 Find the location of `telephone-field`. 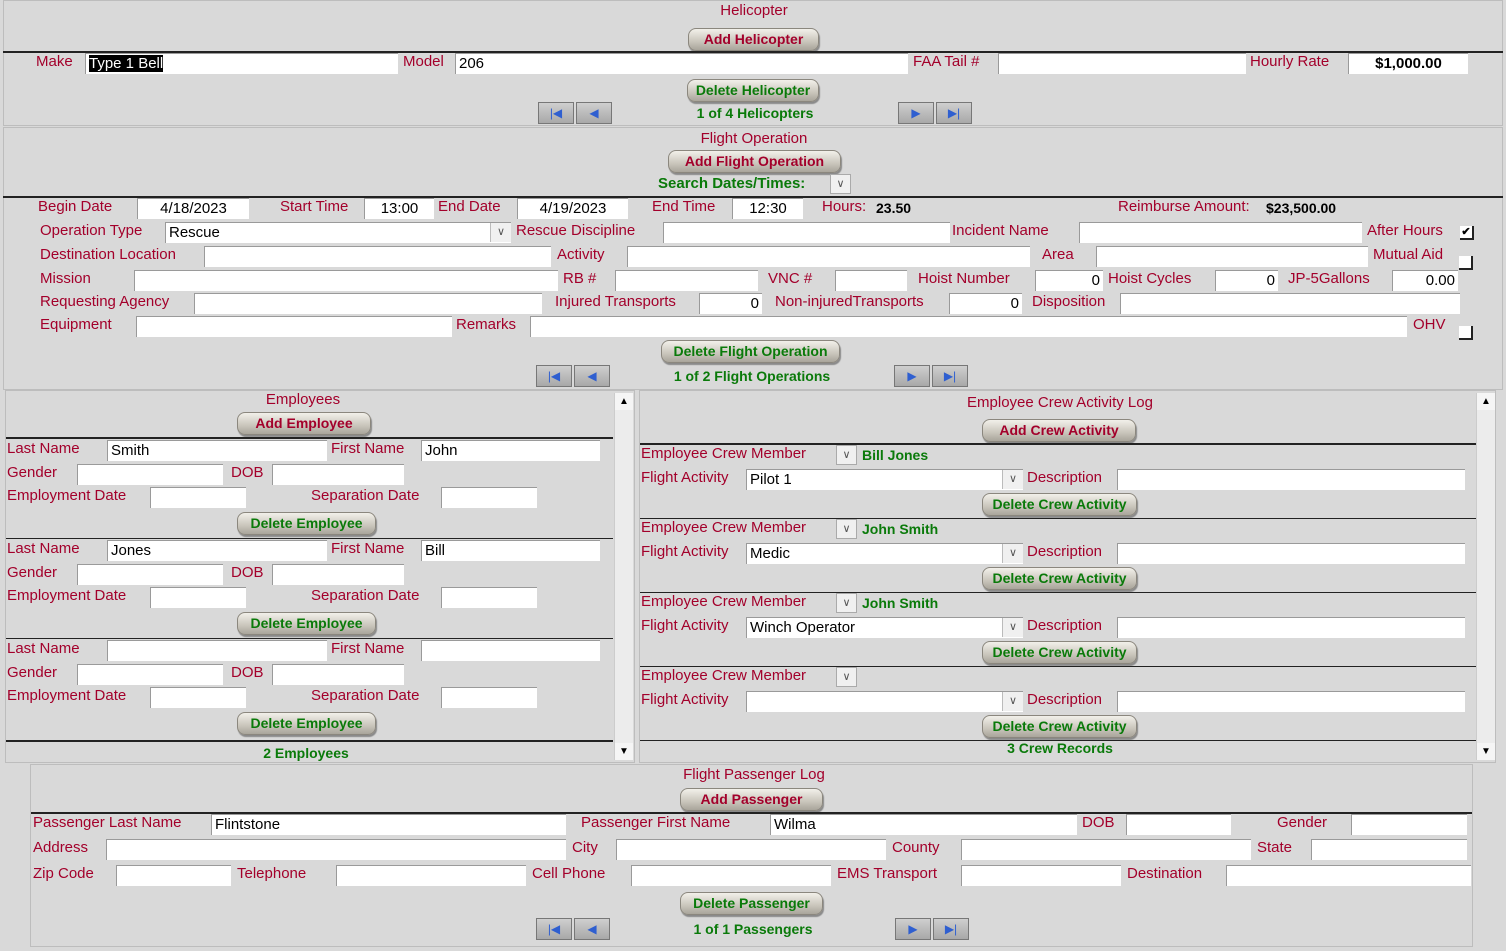

telephone-field is located at coordinates (431, 875).